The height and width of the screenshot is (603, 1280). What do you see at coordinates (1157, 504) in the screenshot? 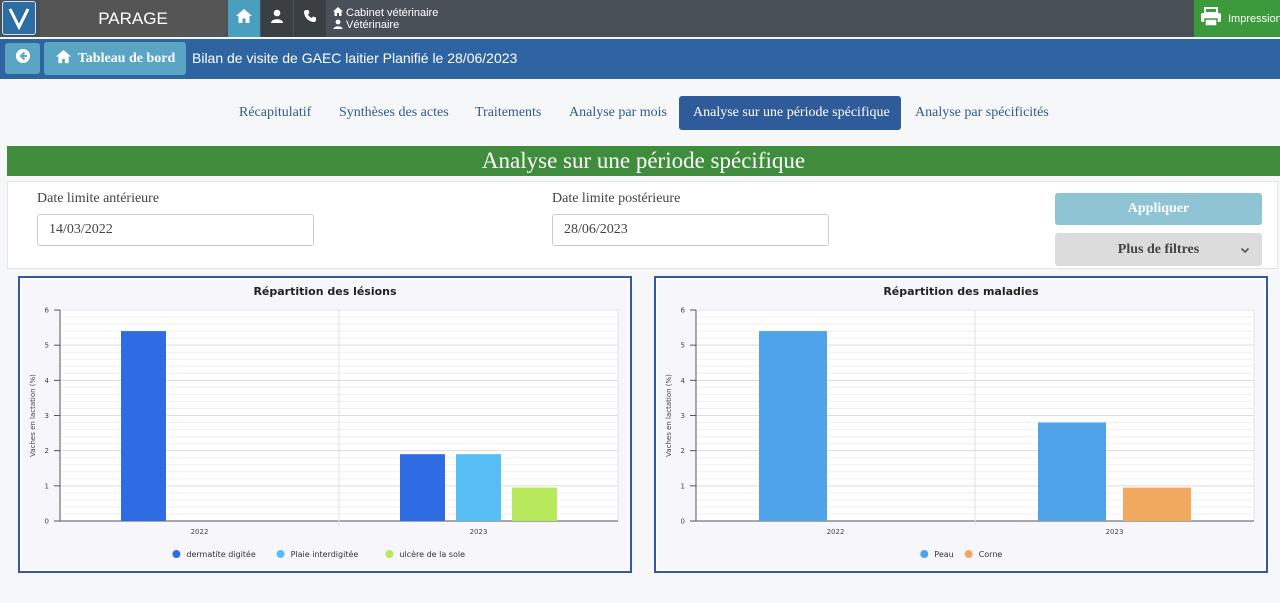
I see `bar-corne-2023` at bounding box center [1157, 504].